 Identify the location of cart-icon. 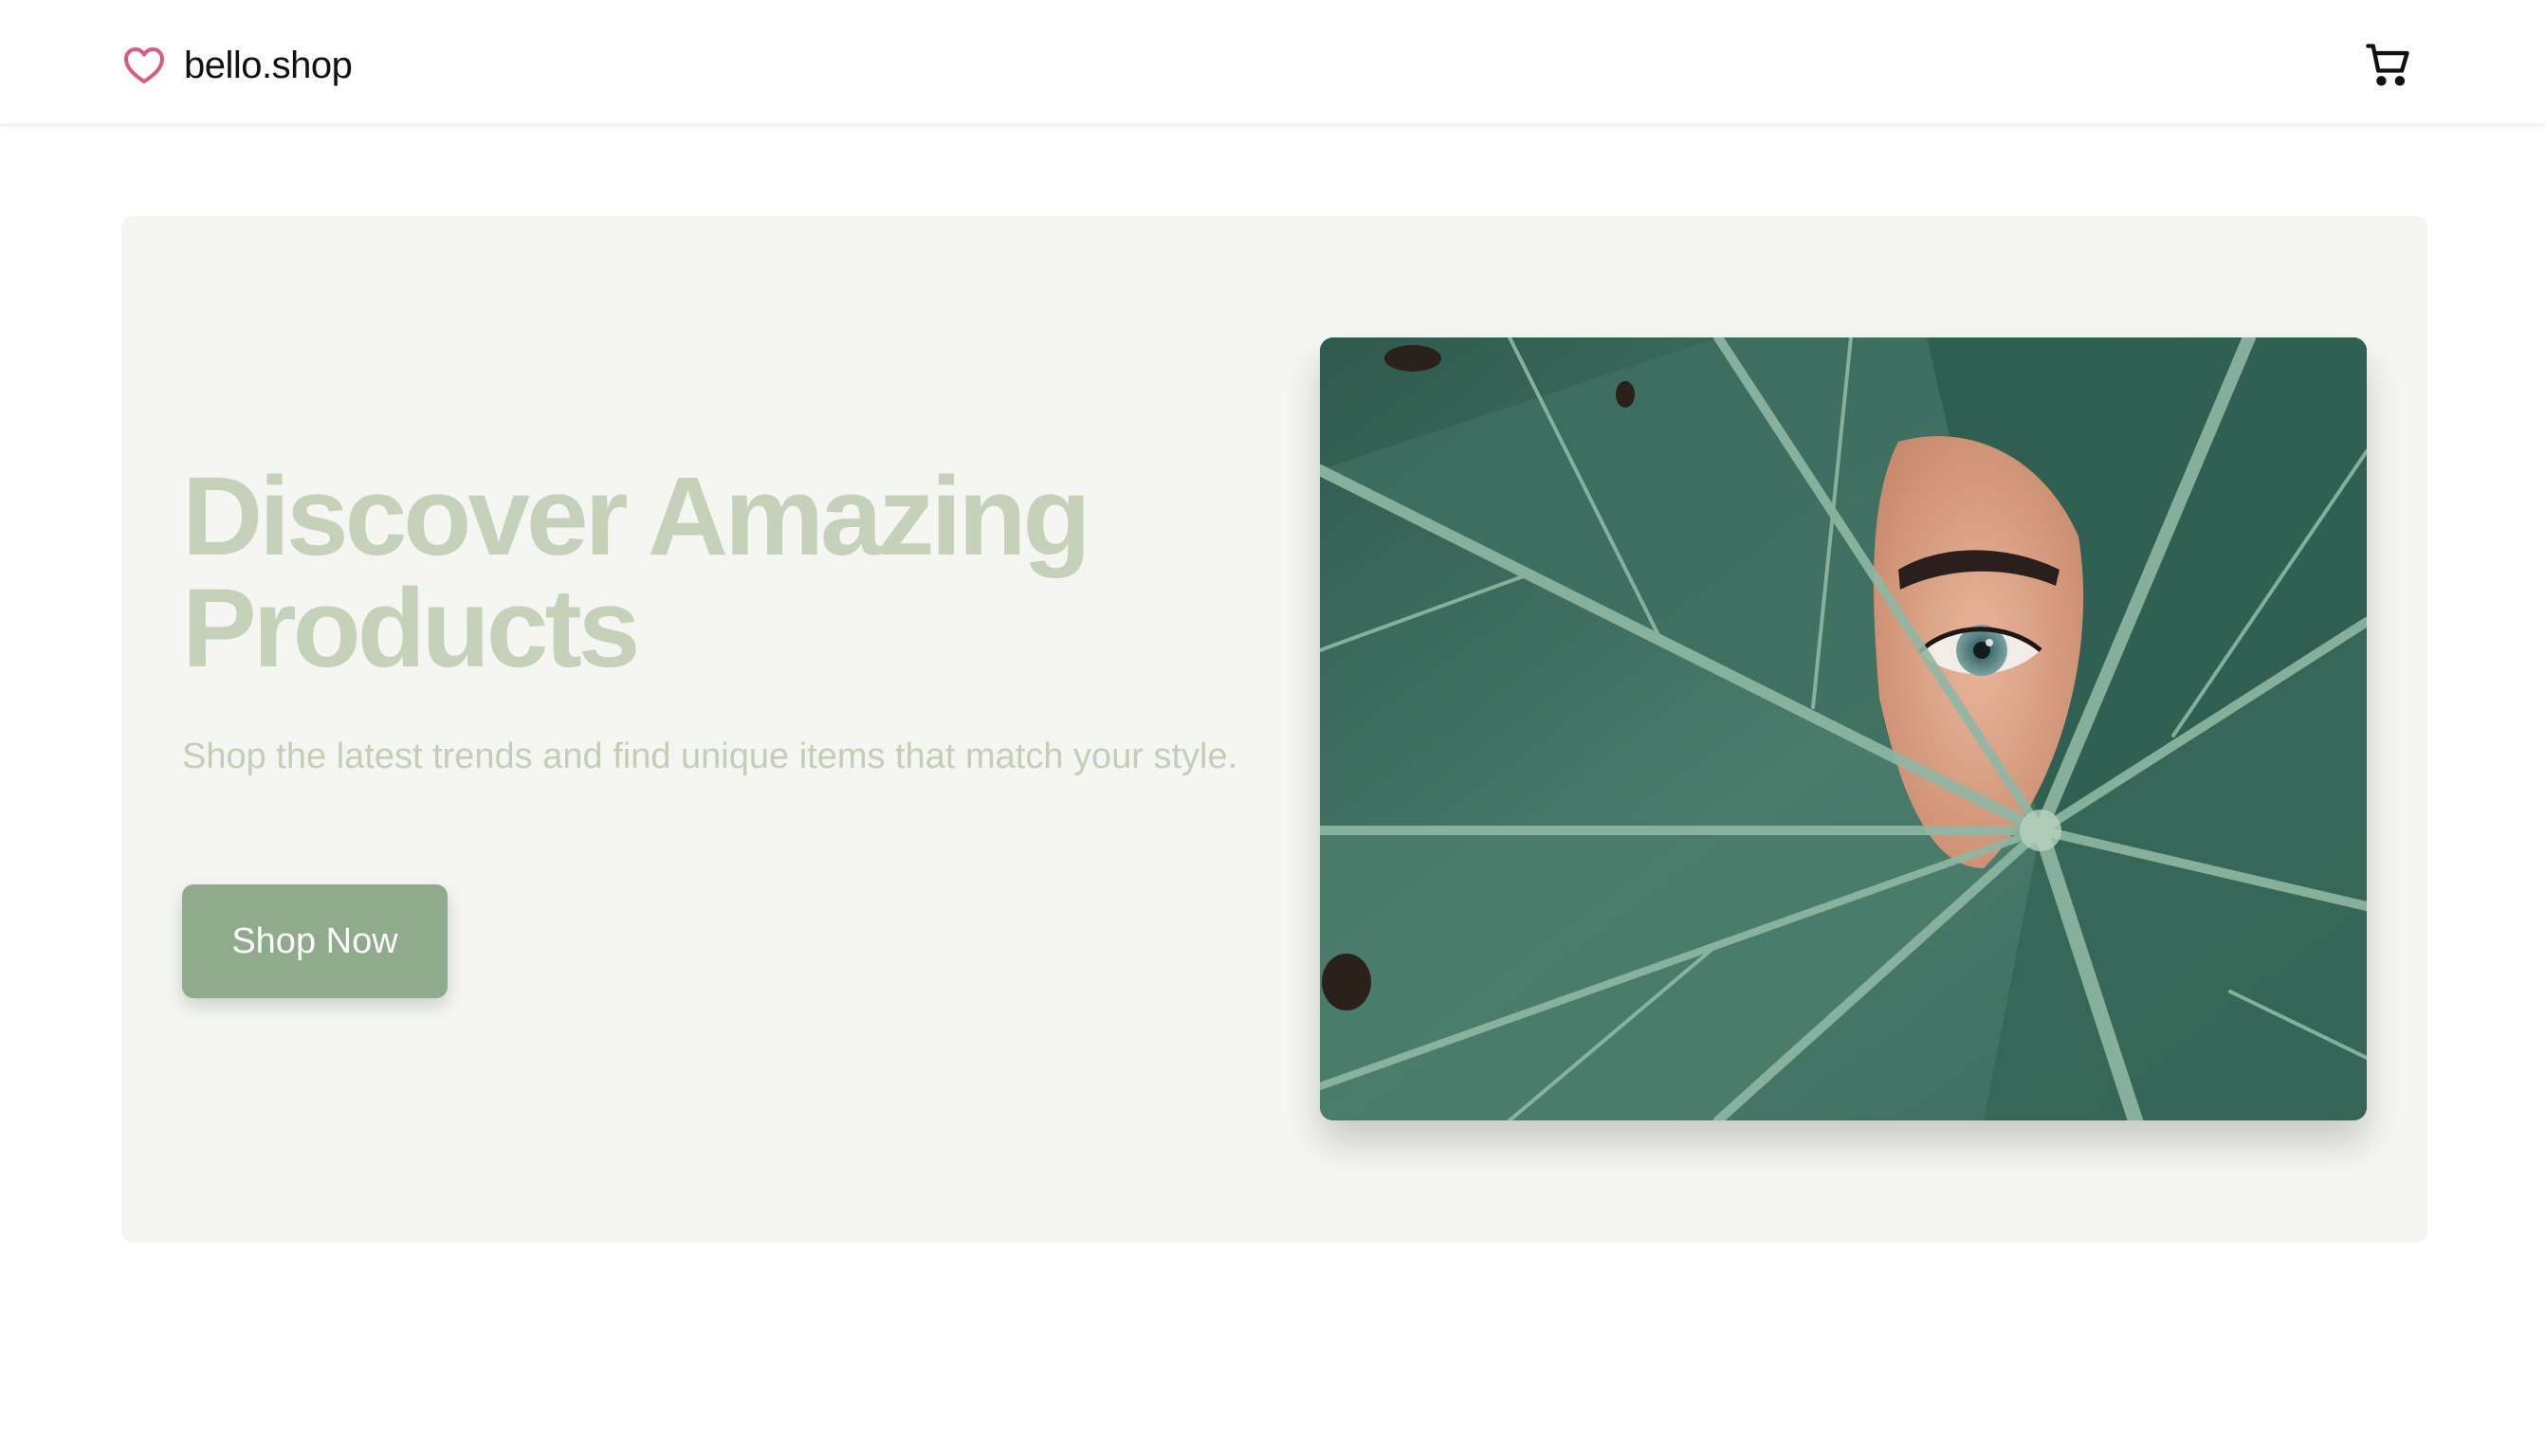
(2387, 65).